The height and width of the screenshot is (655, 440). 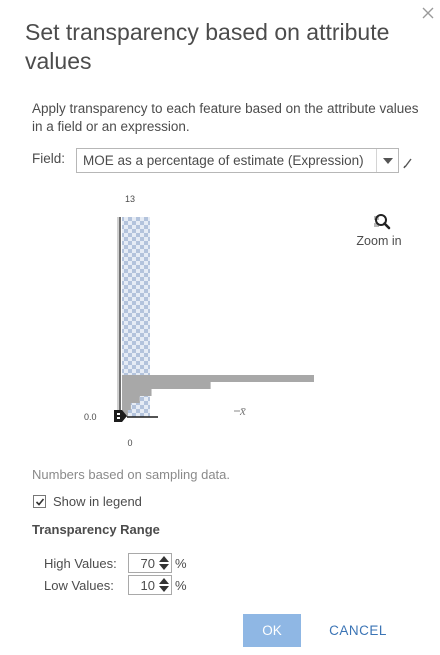 I want to click on show-in-legend-checkbox, so click(x=39, y=501).